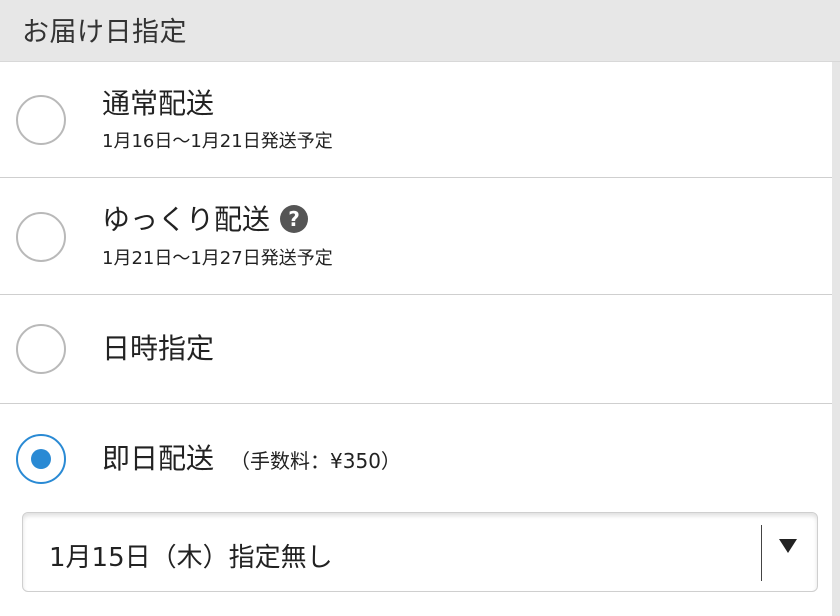 Image resolution: width=840 pixels, height=616 pixels. What do you see at coordinates (41, 349) in the screenshot?
I see `radio-date-time` at bounding box center [41, 349].